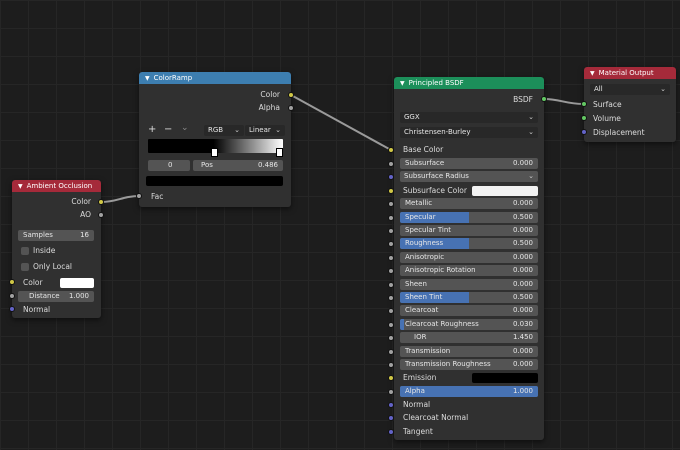 The width and height of the screenshot is (680, 450). What do you see at coordinates (422, 310) in the screenshot?
I see `clearcoat-label: Clearcoat` at bounding box center [422, 310].